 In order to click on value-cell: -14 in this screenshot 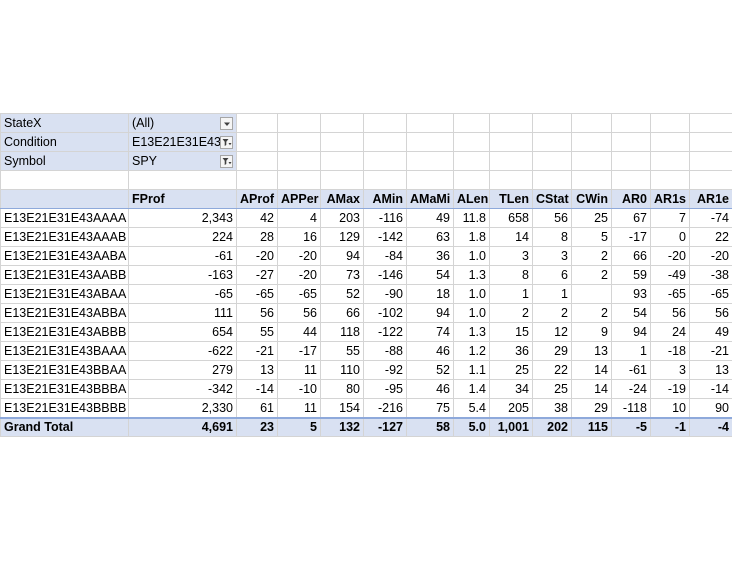, I will do `click(710, 389)`.